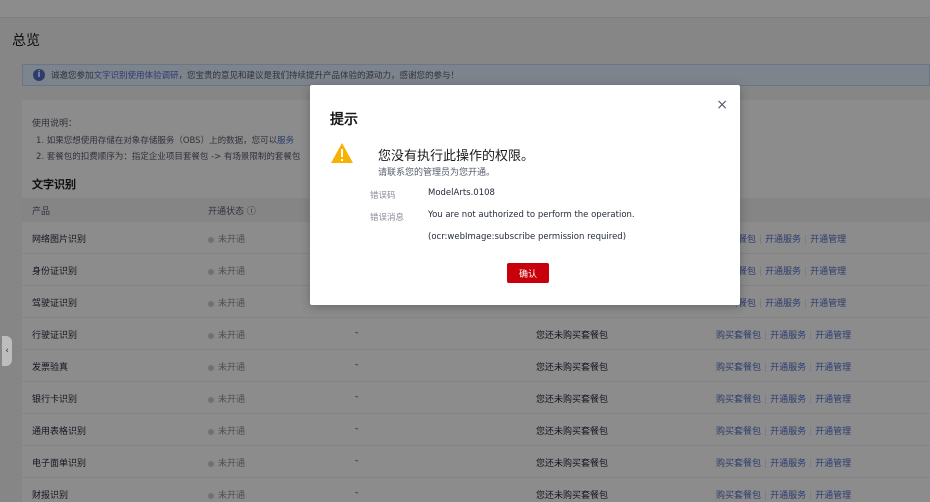 The height and width of the screenshot is (502, 930). I want to click on error-code-value: ModelArts.0108, so click(461, 193).